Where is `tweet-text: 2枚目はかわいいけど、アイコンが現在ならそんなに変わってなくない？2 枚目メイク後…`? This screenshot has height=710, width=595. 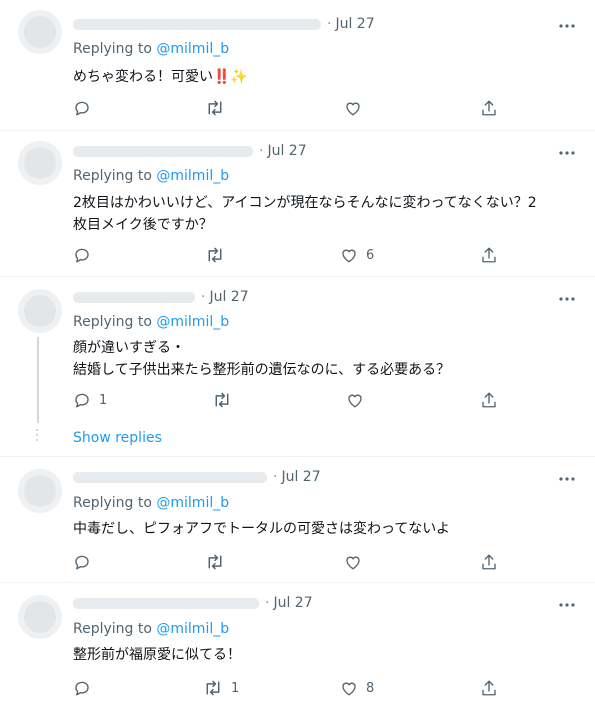 tweet-text: 2枚目はかわいいけど、アイコンが現在ならそんなに変わってなくない？2 枚目メイク後… is located at coordinates (305, 214).